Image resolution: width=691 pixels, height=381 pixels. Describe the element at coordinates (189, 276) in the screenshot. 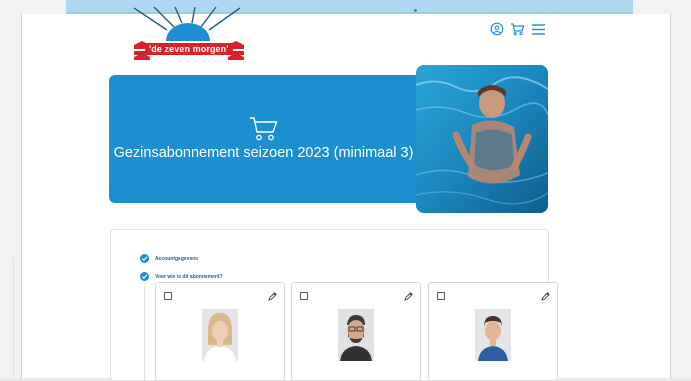

I see `step-label: Voor wie is dit abonnement?` at that location.